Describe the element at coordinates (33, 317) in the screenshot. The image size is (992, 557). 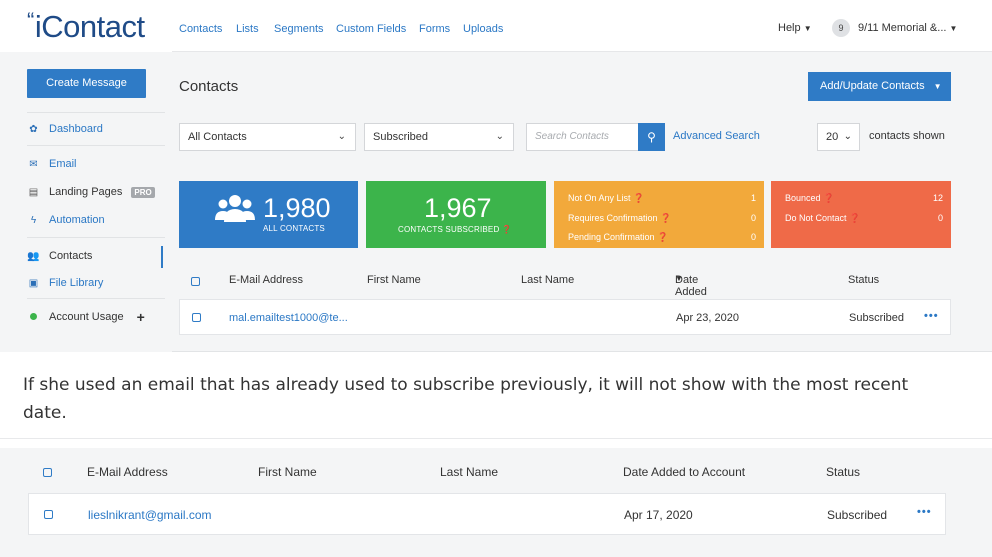
I see `status-dot-icon` at that location.